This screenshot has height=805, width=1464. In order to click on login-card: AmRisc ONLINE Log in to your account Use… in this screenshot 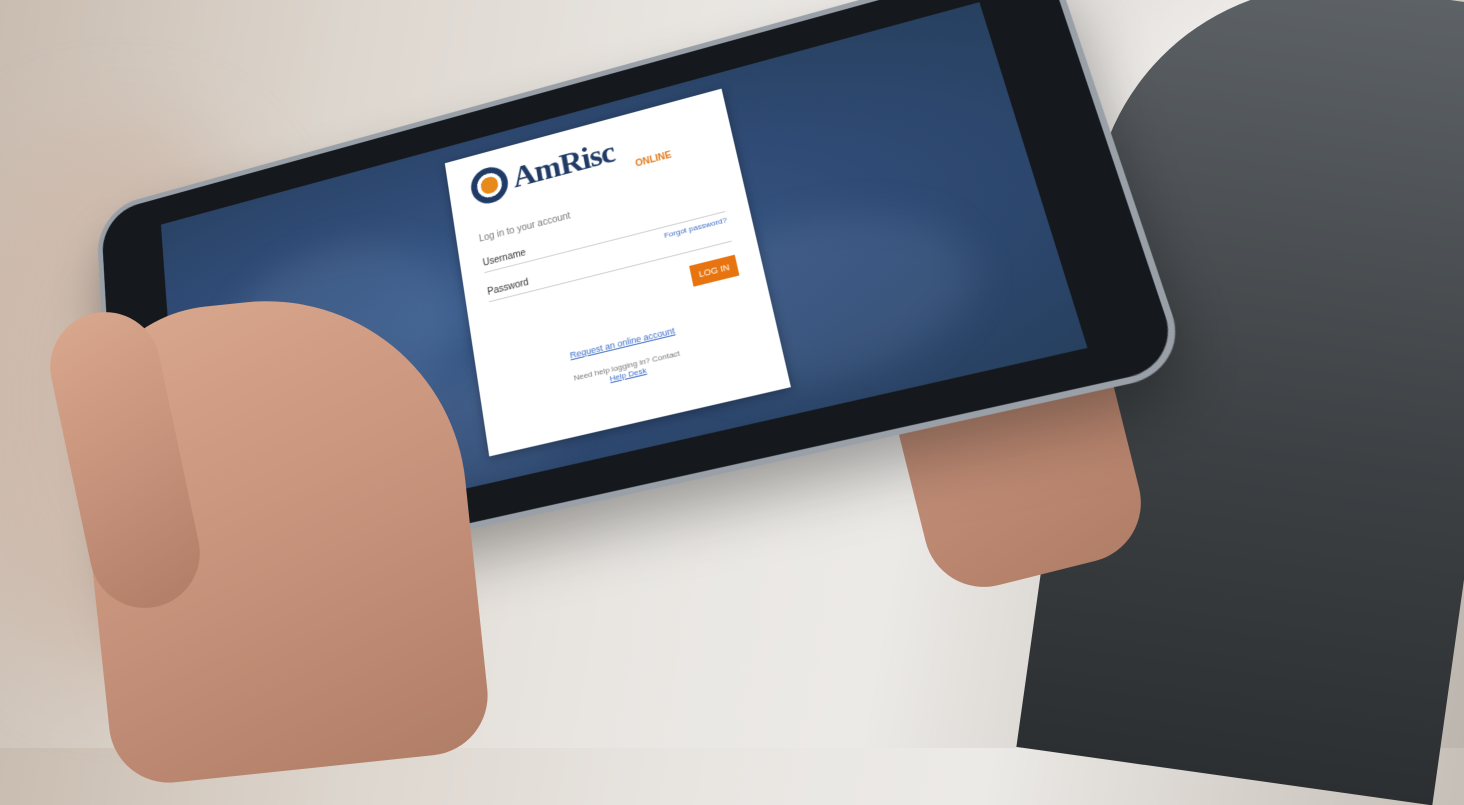, I will do `click(618, 273)`.